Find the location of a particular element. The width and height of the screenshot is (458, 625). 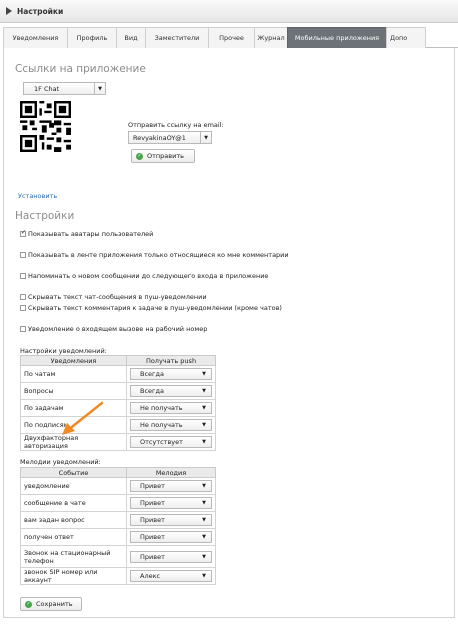

table-row: Двухфакторная авторизация Отсутствует ▼ is located at coordinates (118, 442).